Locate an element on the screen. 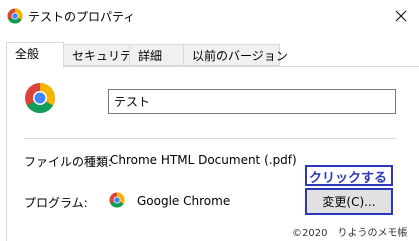 The width and height of the screenshot is (419, 241). file-type-label: ファイルの種類: is located at coordinates (68, 162).